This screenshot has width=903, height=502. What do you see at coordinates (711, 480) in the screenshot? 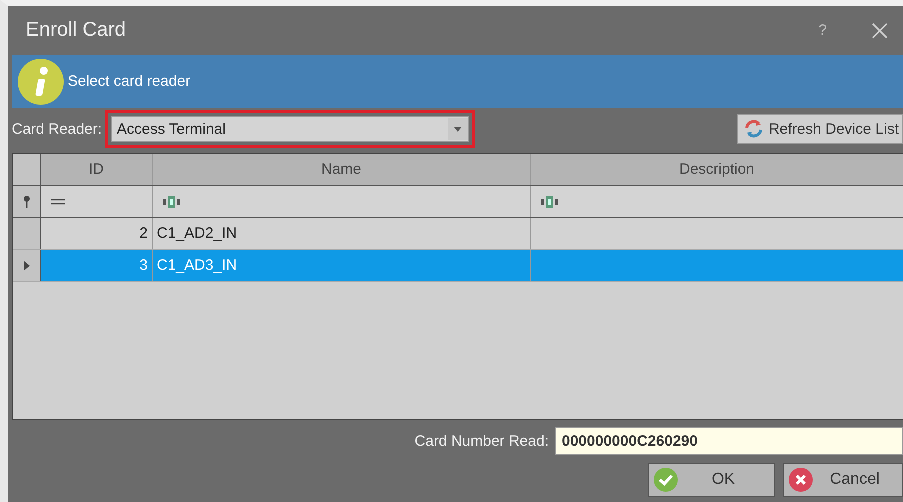
I see `ok-button: OK` at bounding box center [711, 480].